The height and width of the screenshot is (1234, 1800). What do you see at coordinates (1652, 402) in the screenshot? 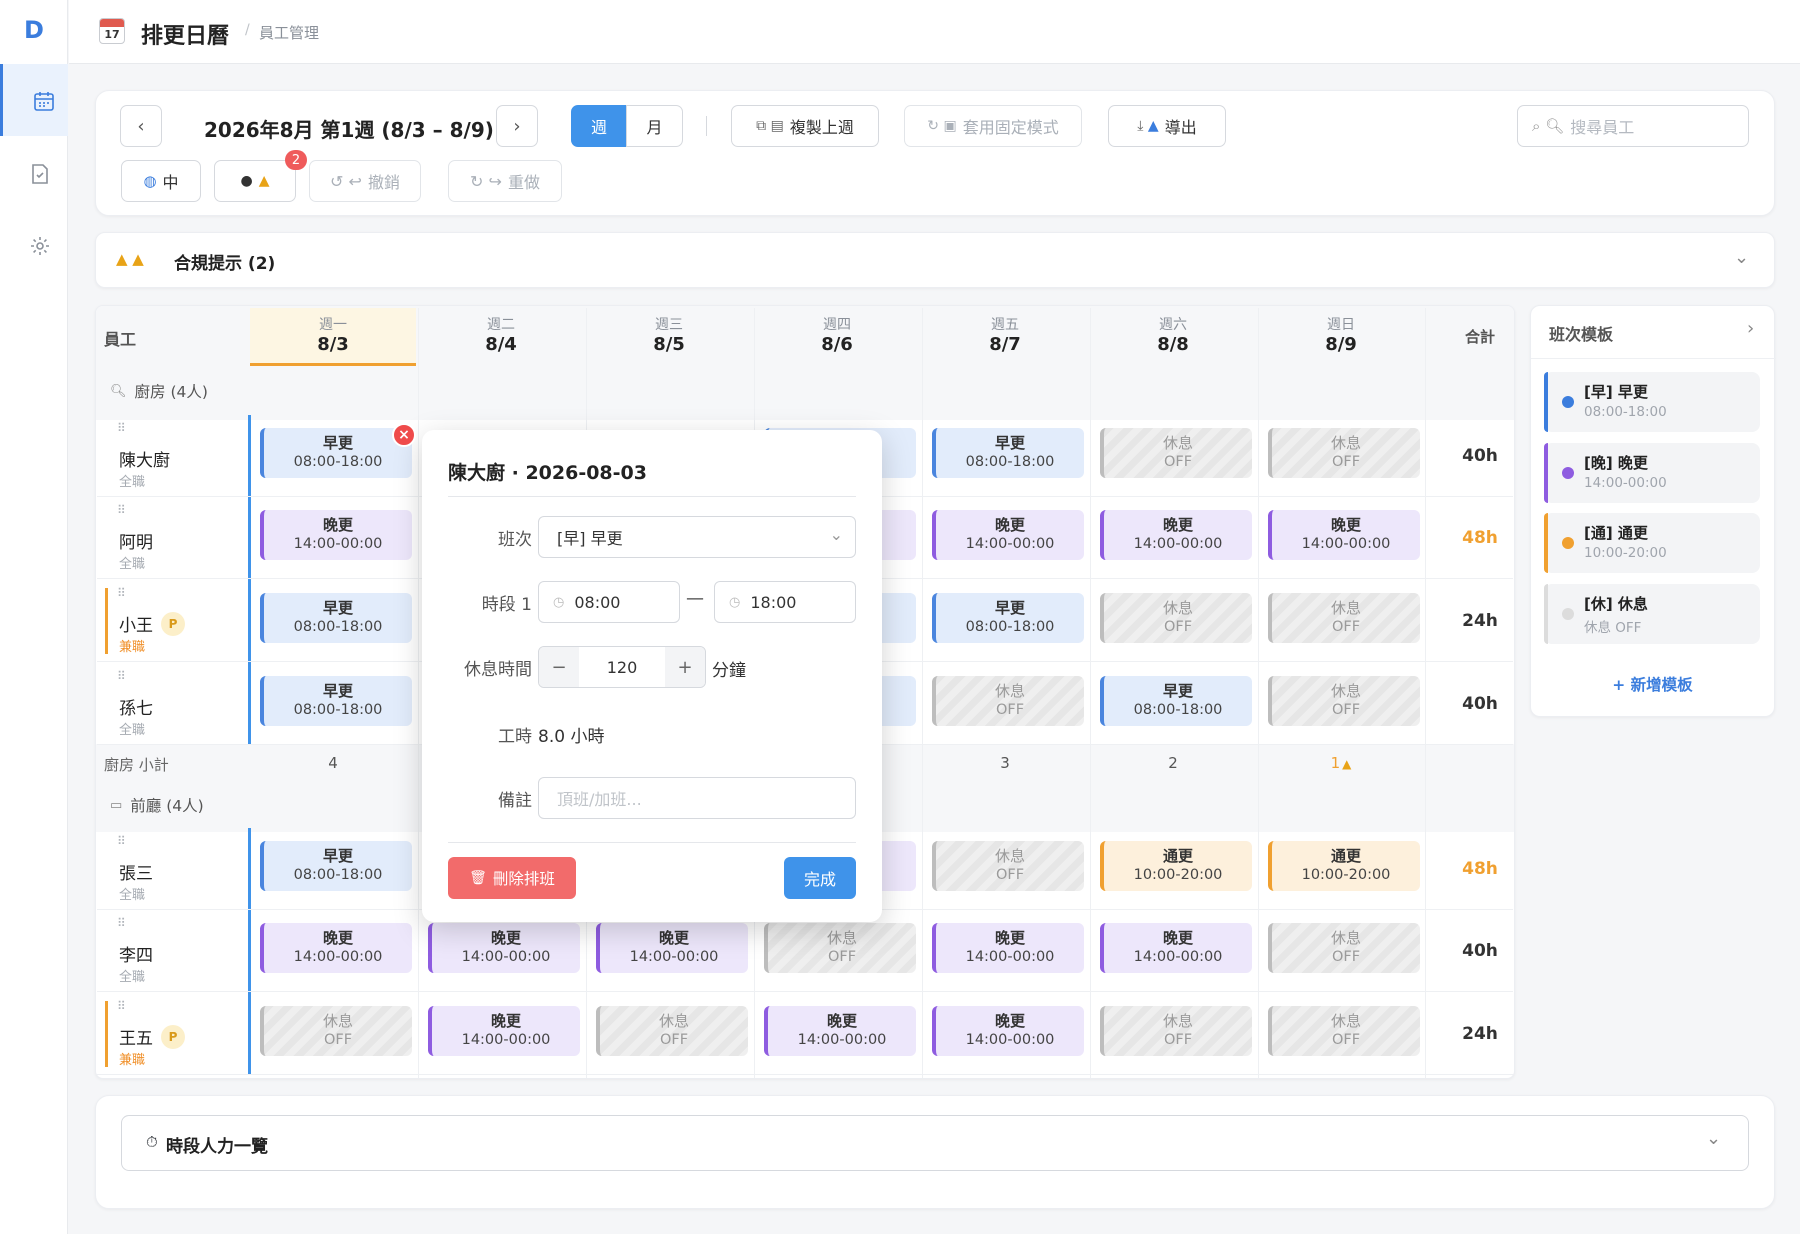
I see `shift-template-item: [早] 早更 08:00-18:00` at bounding box center [1652, 402].